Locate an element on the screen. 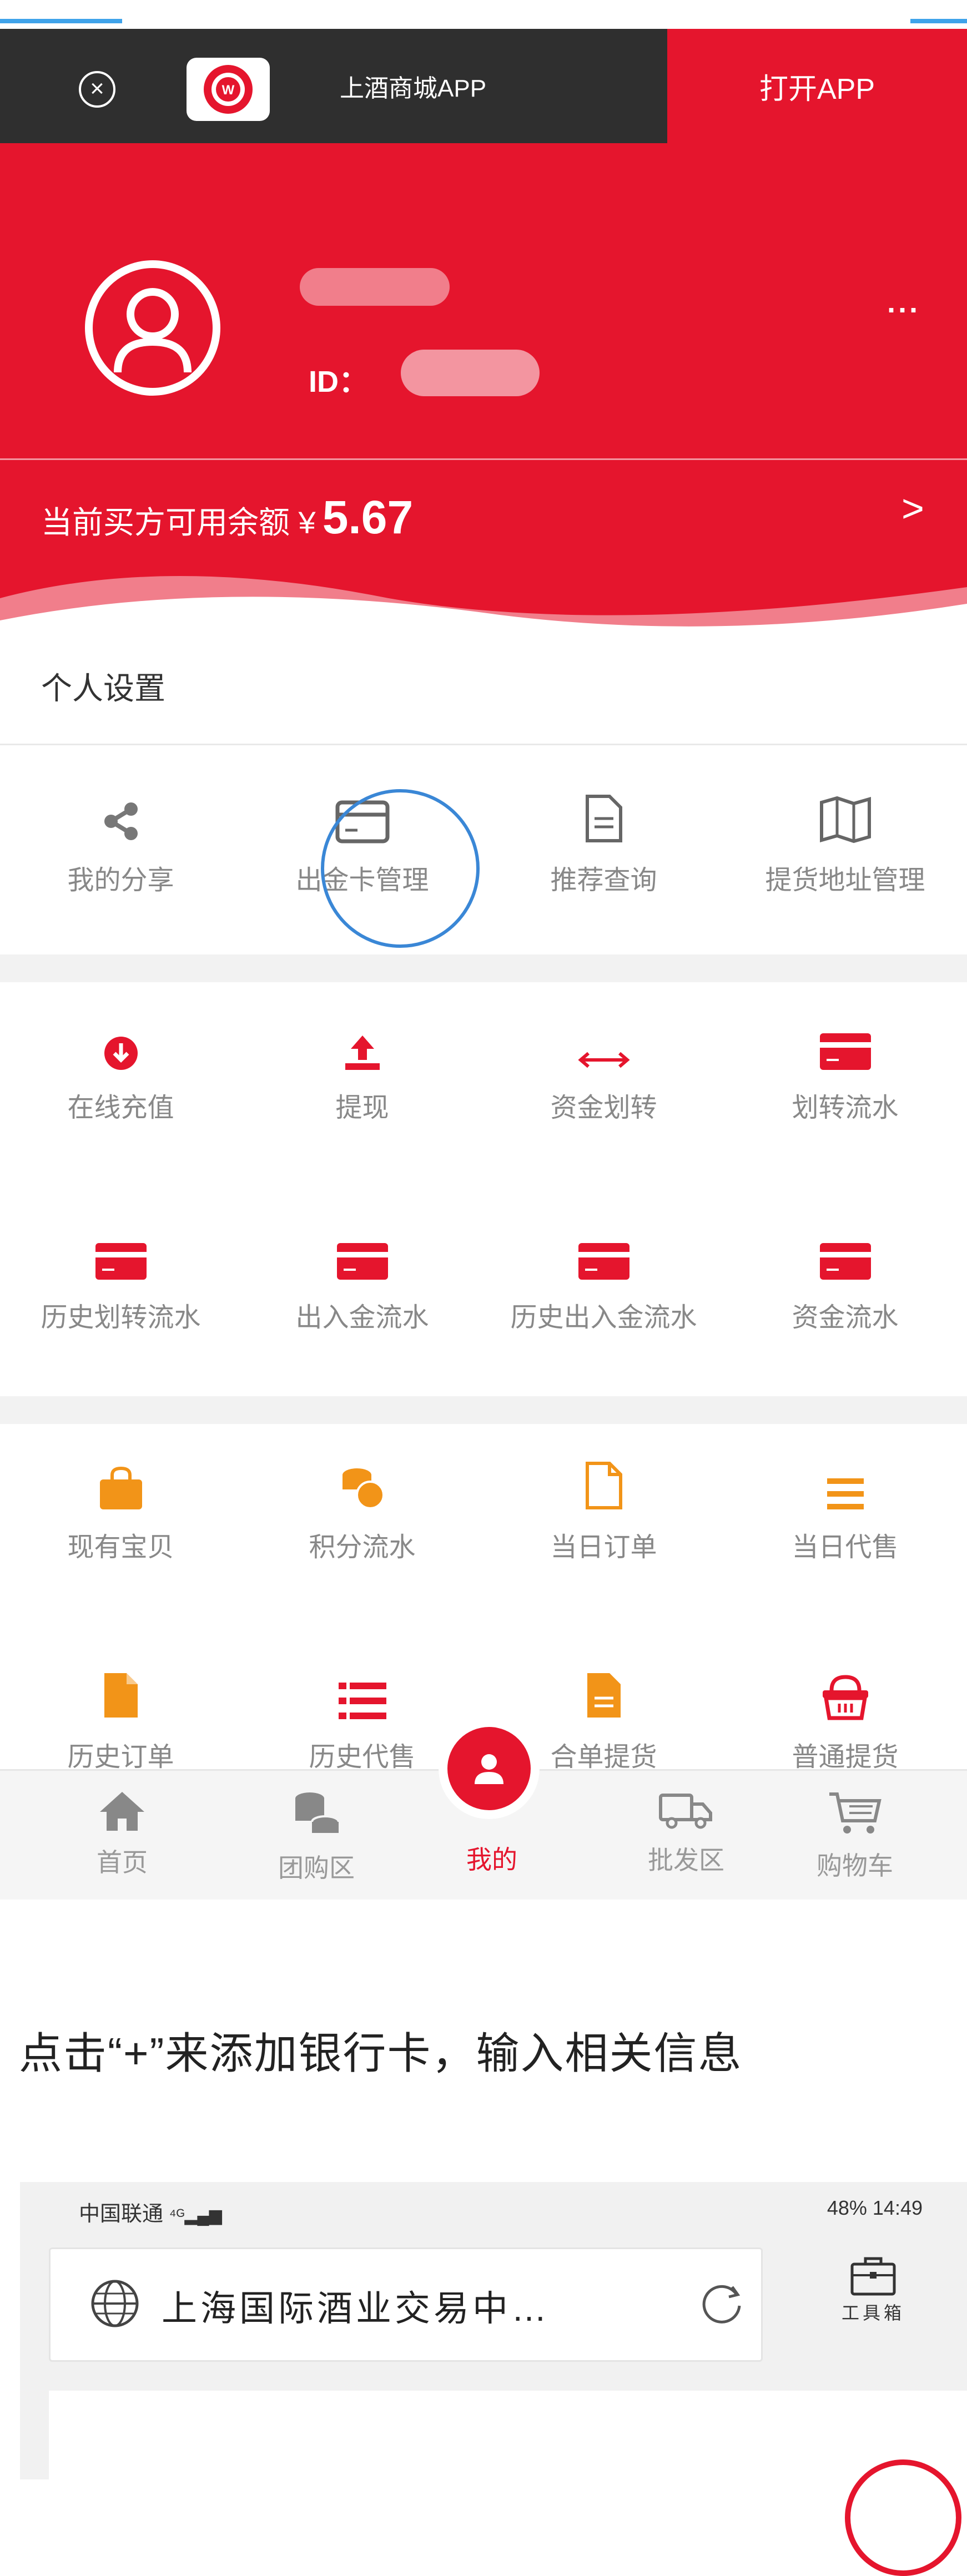  grid-item-withdraw: 提现 is located at coordinates (362, 1070).